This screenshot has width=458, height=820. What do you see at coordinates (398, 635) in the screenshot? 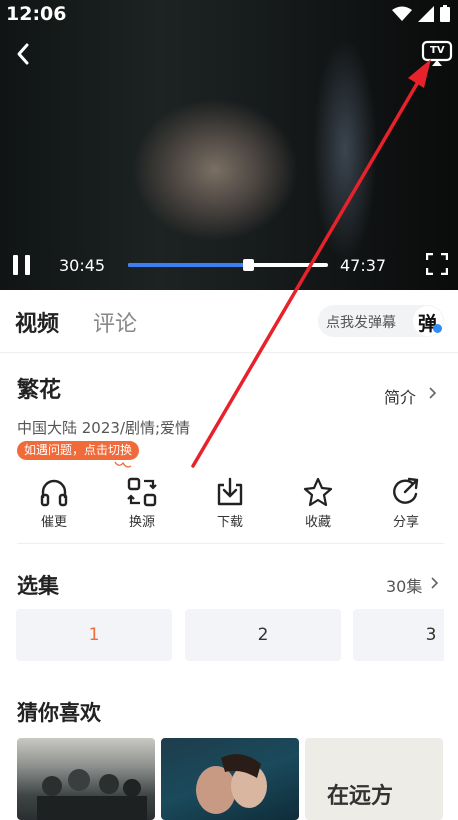
I see `episode-item: 3` at bounding box center [398, 635].